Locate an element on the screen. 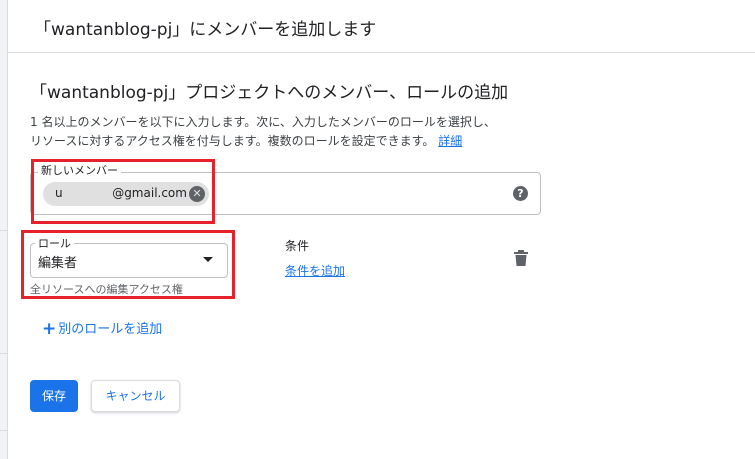  highlight-box-role is located at coordinates (128, 264).